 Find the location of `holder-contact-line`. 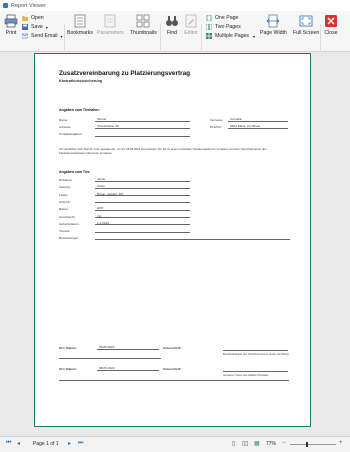

holder-contact-line is located at coordinates (142, 136).